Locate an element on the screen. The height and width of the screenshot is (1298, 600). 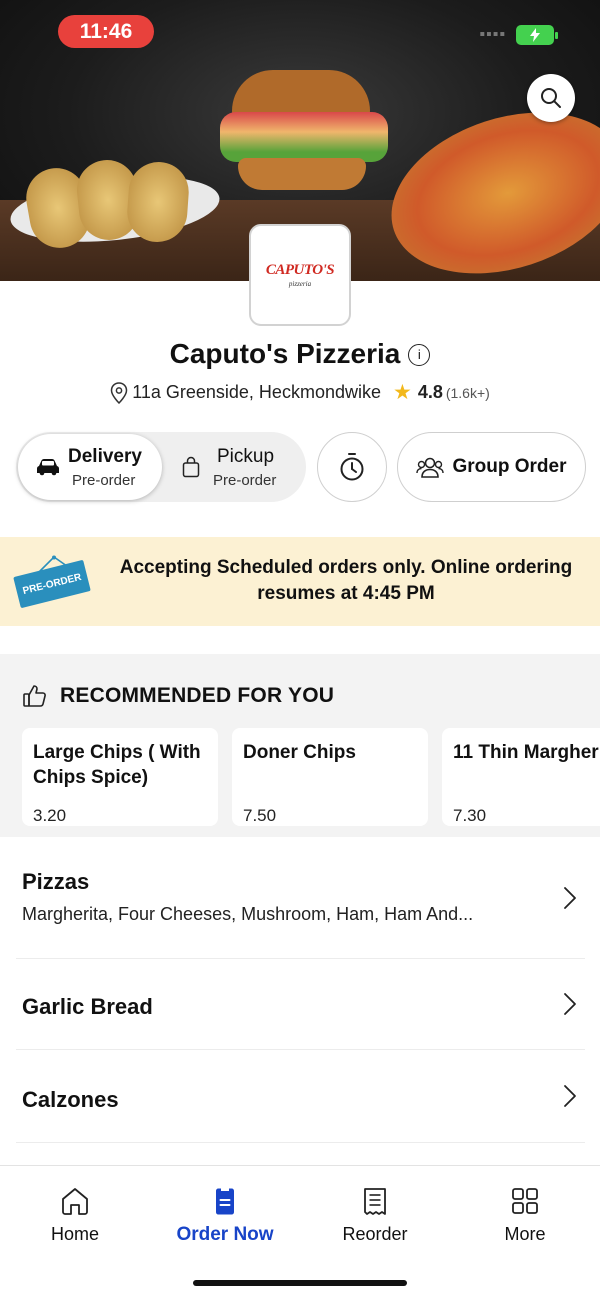
group-order-button: Group Order is located at coordinates (491, 467).